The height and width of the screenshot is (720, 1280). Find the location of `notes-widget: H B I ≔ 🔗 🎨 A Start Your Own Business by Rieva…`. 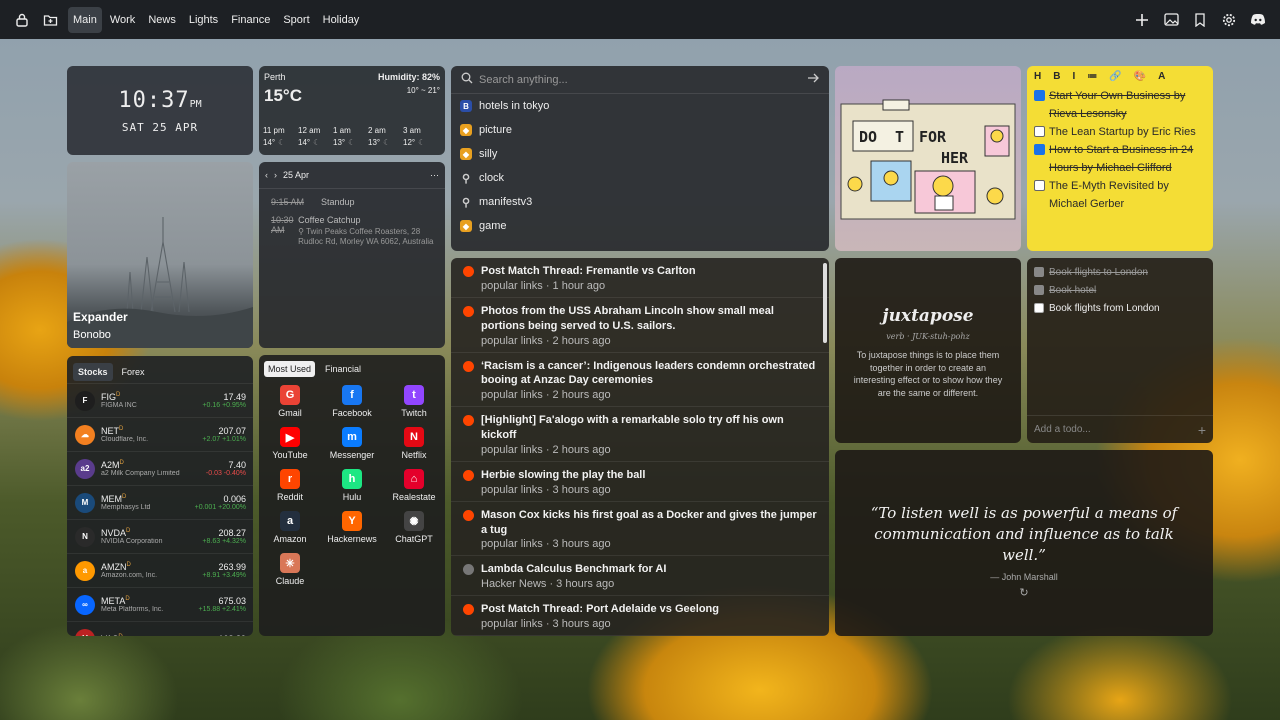

notes-widget: H B I ≔ 🔗 🎨 A Start Your Own Business by Rieva… is located at coordinates (1120, 158).